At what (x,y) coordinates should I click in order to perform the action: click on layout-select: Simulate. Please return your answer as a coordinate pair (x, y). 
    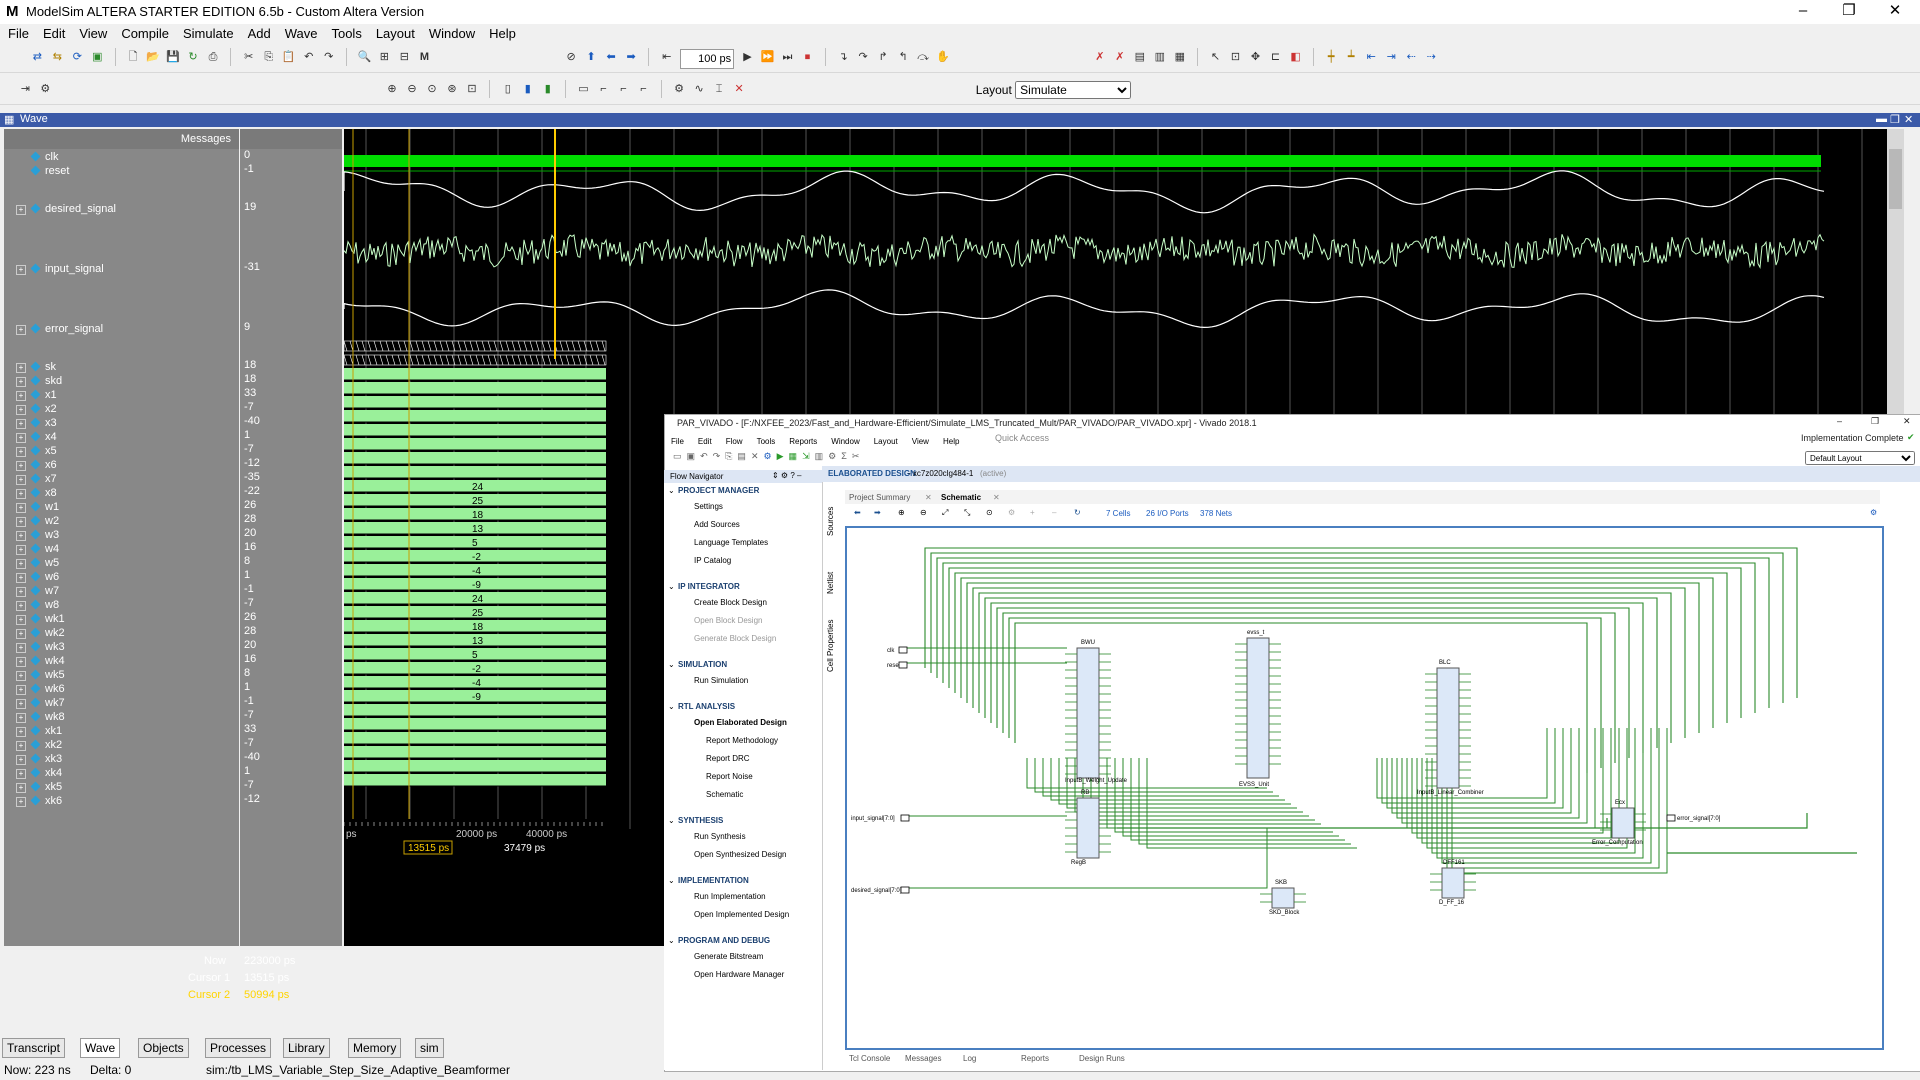
    Looking at the image, I should click on (1073, 90).